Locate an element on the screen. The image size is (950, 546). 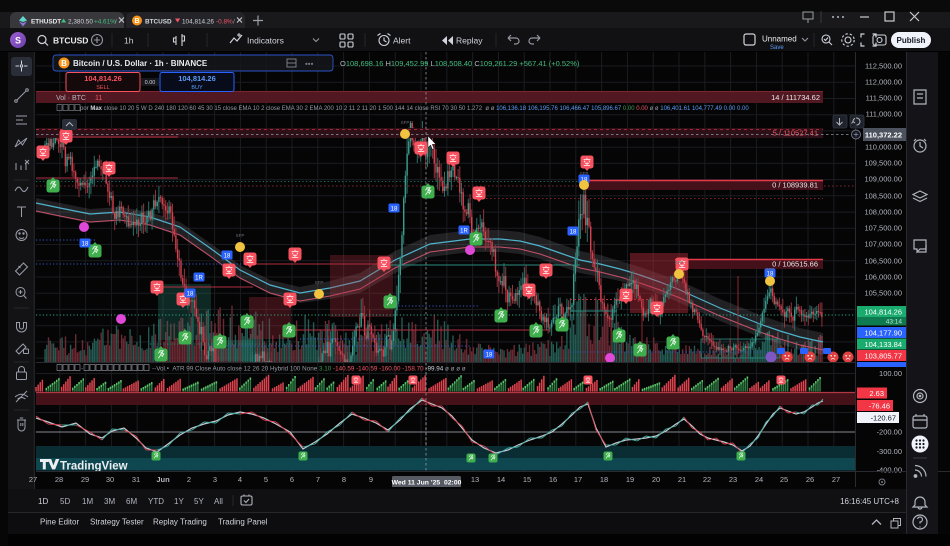
svg-text: -120.67 is located at coordinates (883, 418).